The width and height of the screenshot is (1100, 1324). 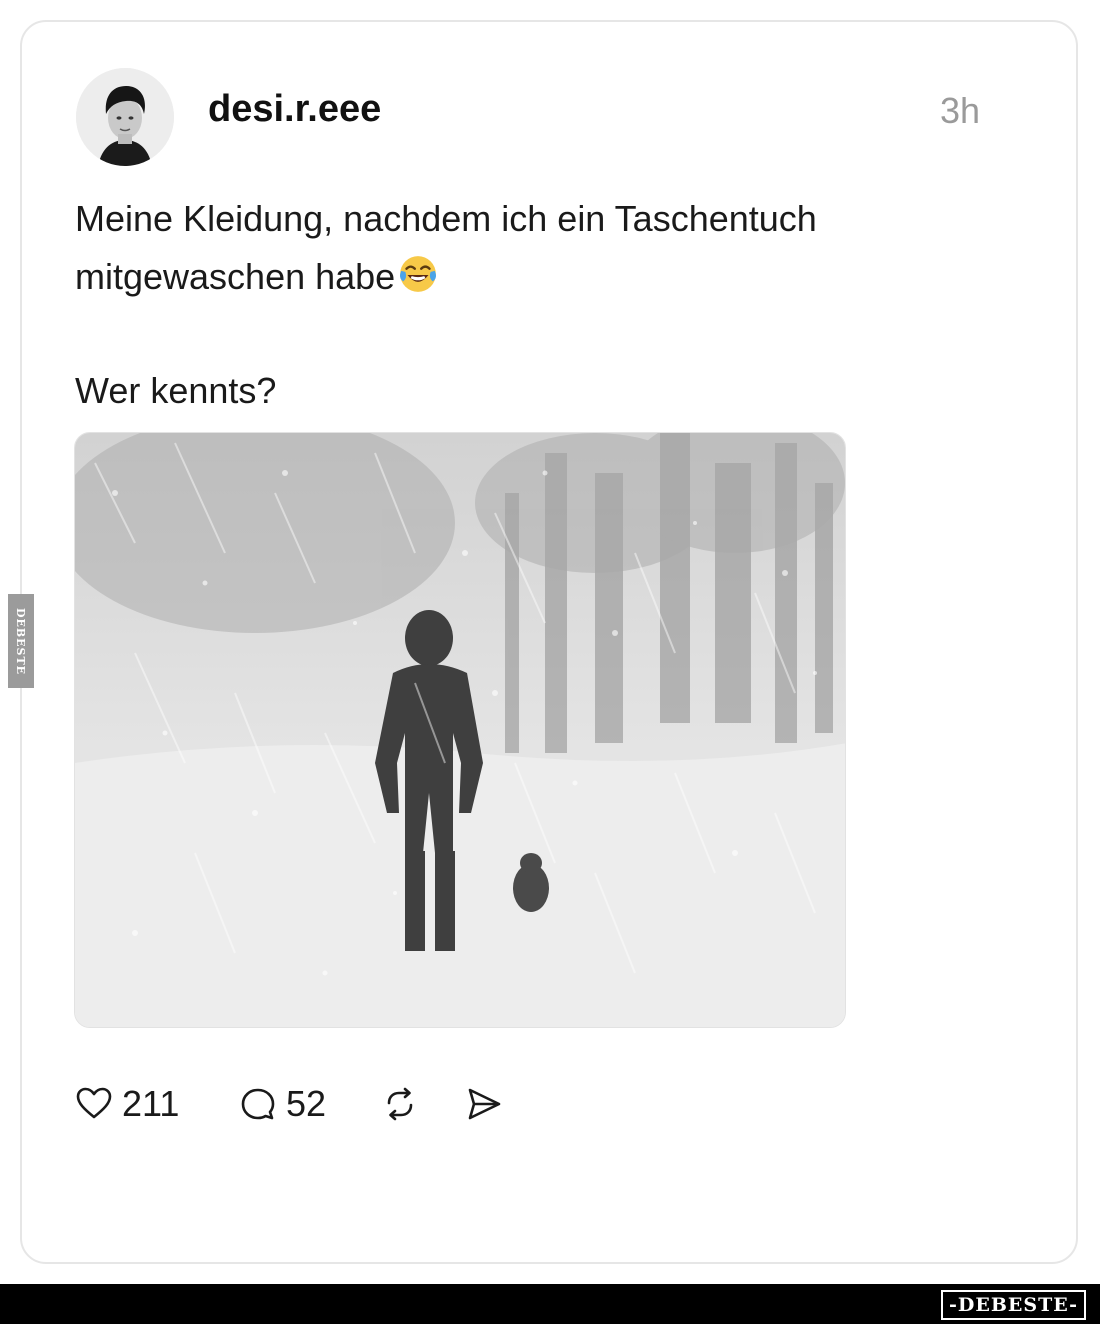 What do you see at coordinates (282, 1104) in the screenshot?
I see `comment-action: 52` at bounding box center [282, 1104].